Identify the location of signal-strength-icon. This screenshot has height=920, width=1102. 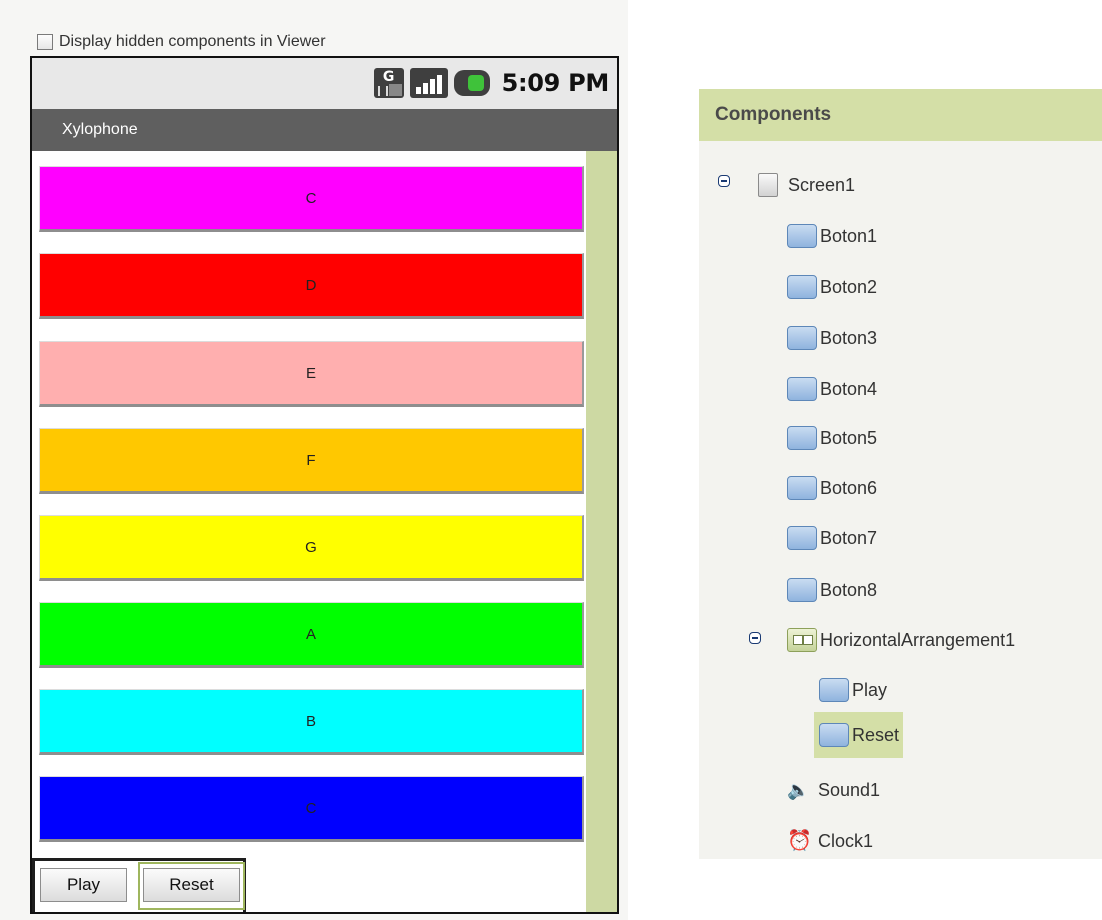
(428, 83).